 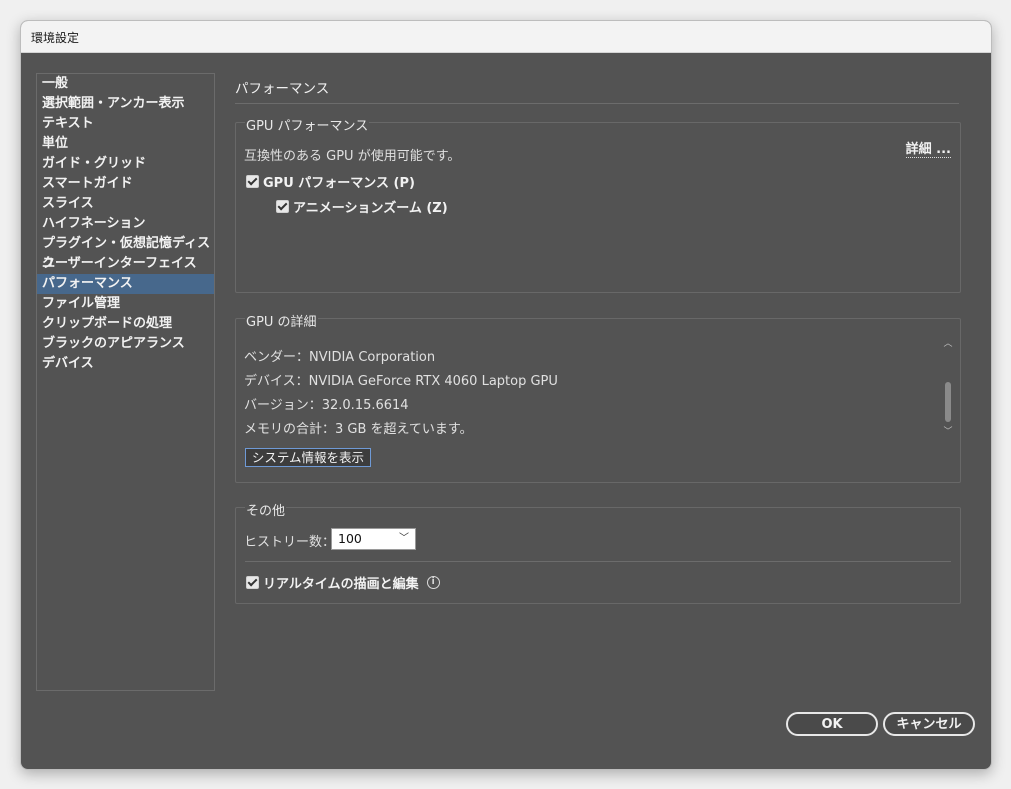 I want to click on gpu-vendor-line: ベンダー：NVIDIA Corporation, so click(x=340, y=357).